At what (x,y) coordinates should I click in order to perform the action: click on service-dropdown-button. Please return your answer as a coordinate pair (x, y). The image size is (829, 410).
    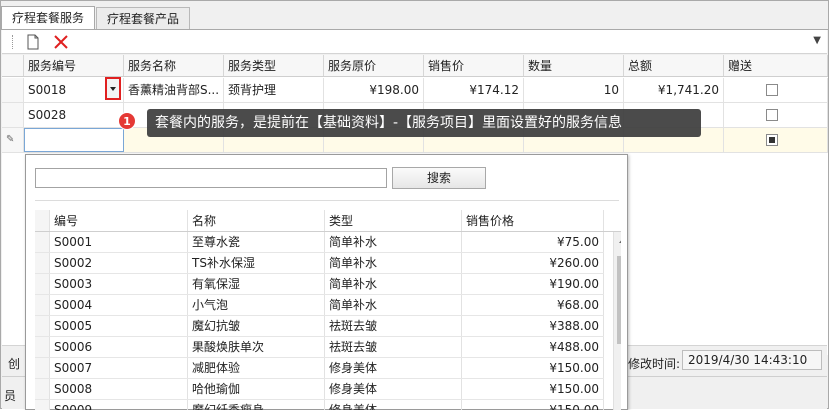
    Looking at the image, I should click on (113, 88).